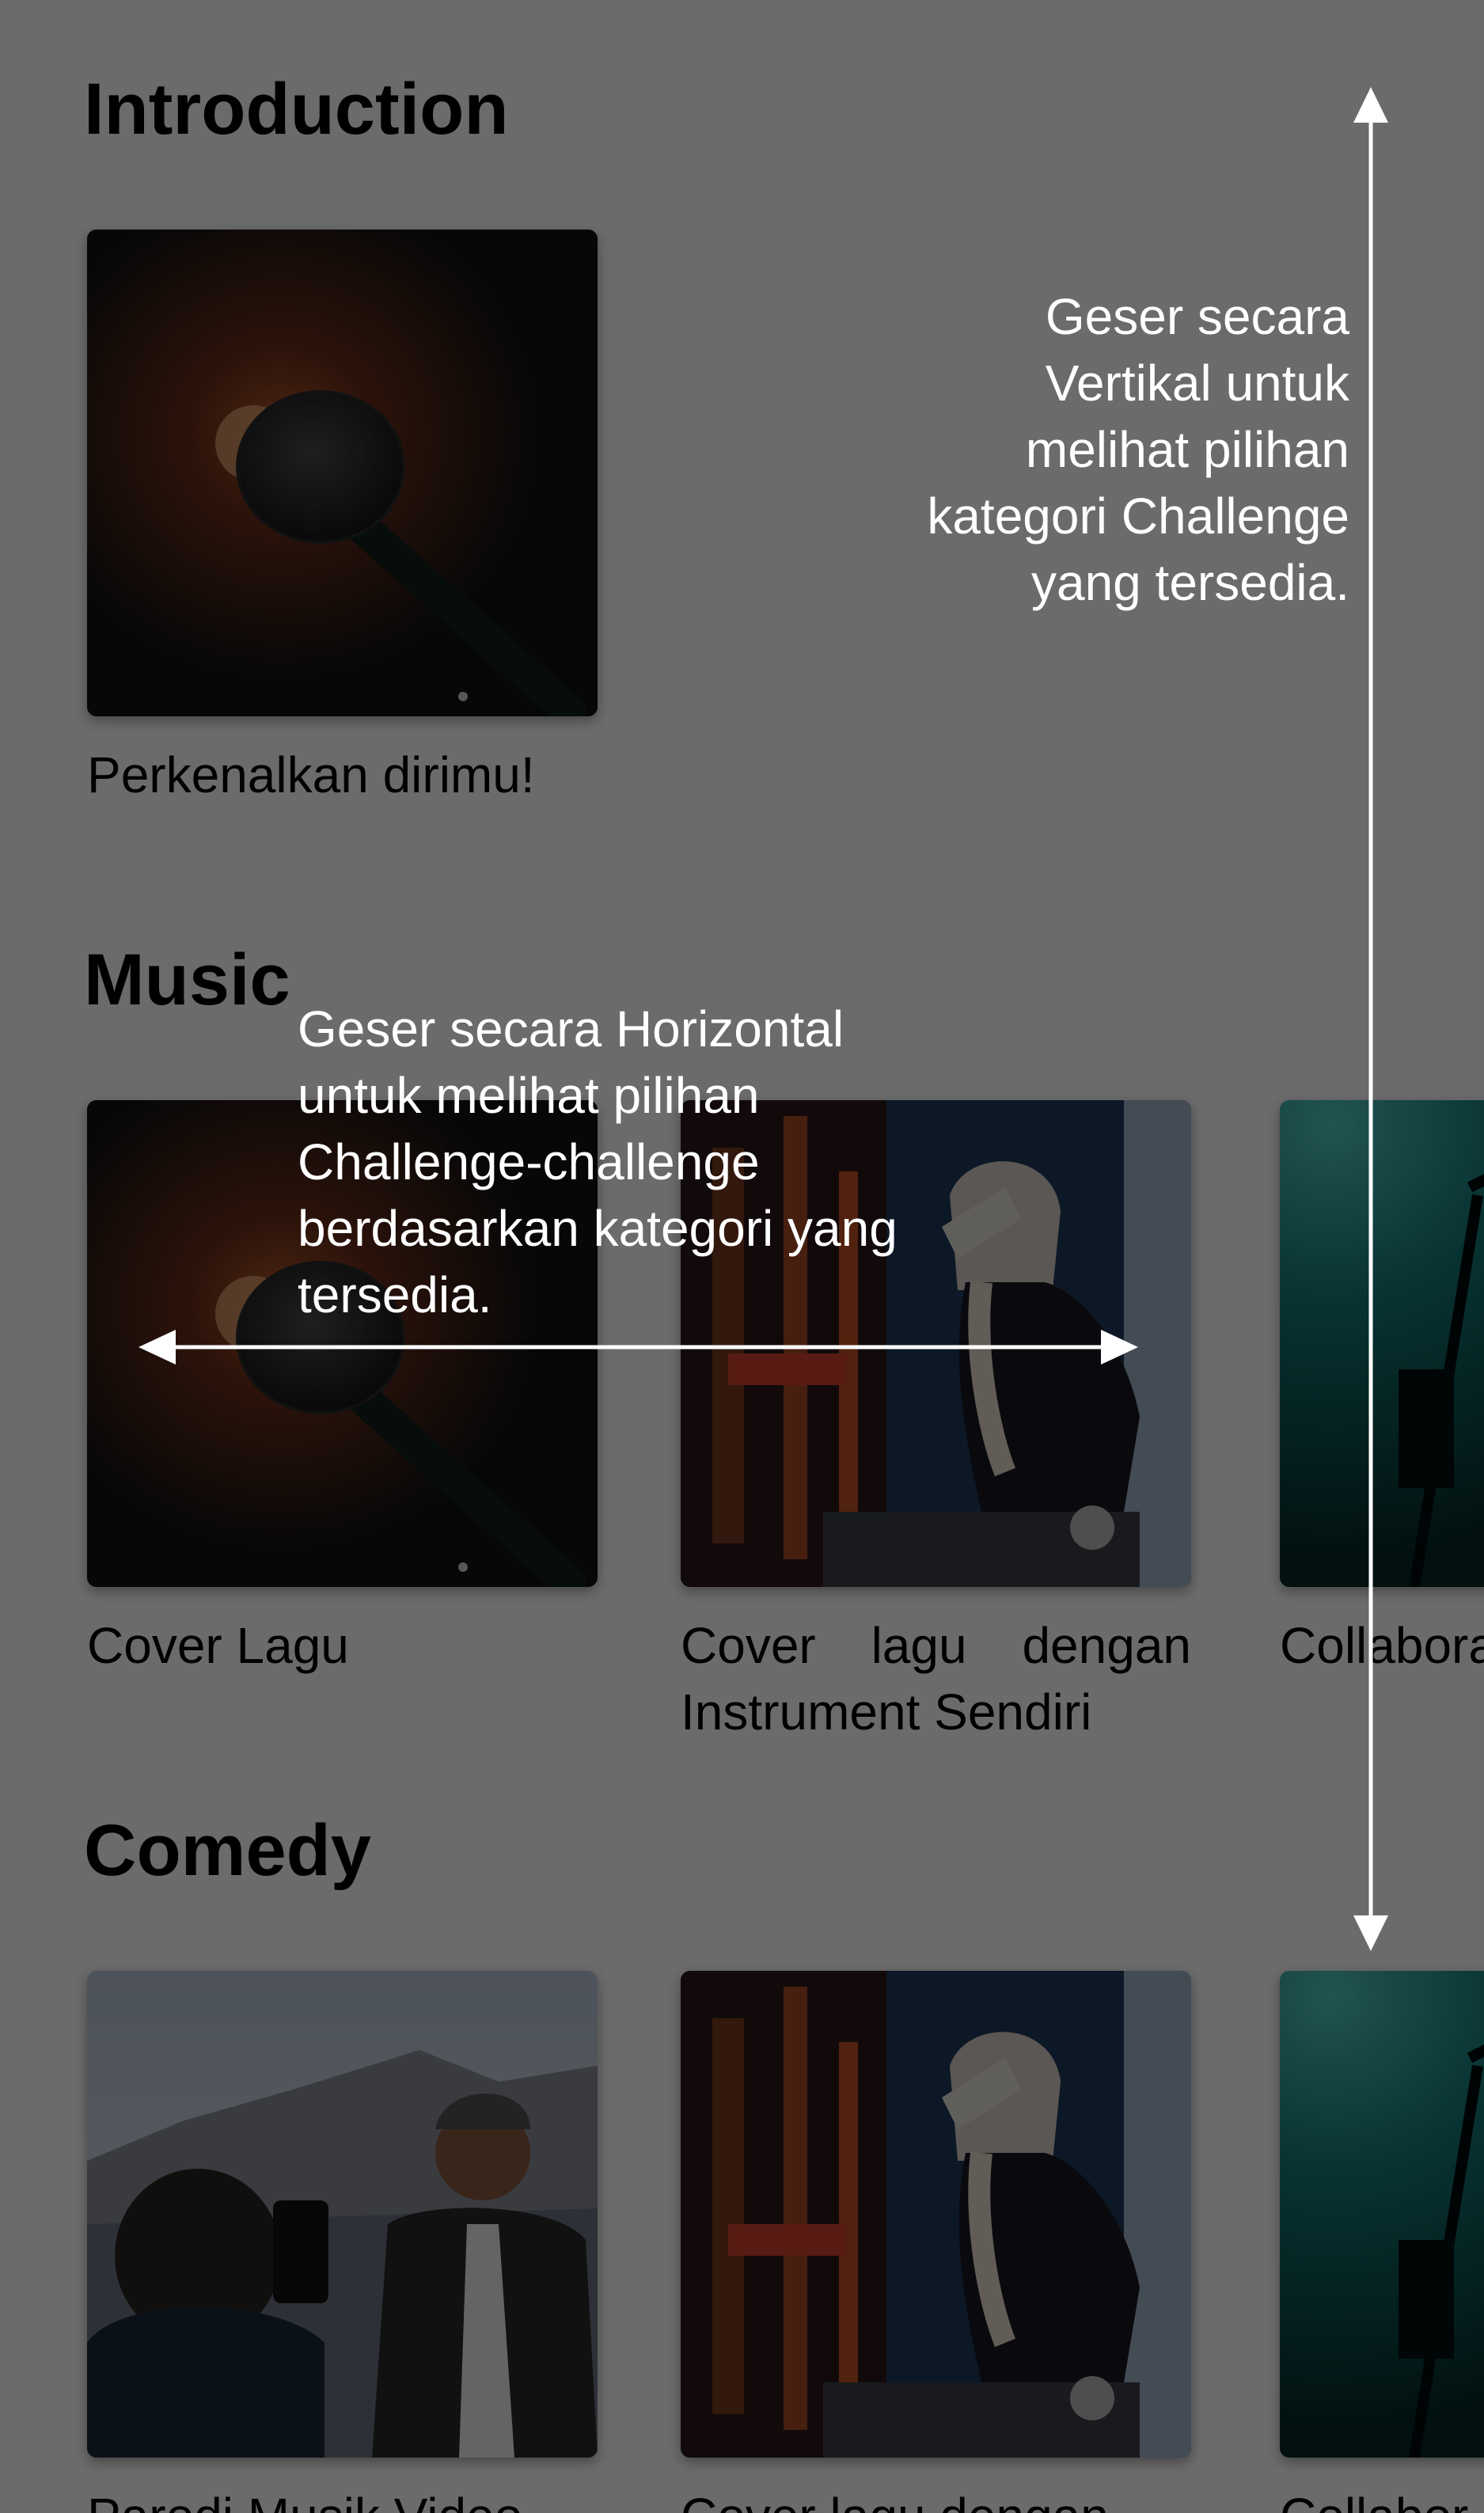 The image size is (1484, 2513). What do you see at coordinates (227, 1850) in the screenshot?
I see `section-title-comedy: Comedy` at bounding box center [227, 1850].